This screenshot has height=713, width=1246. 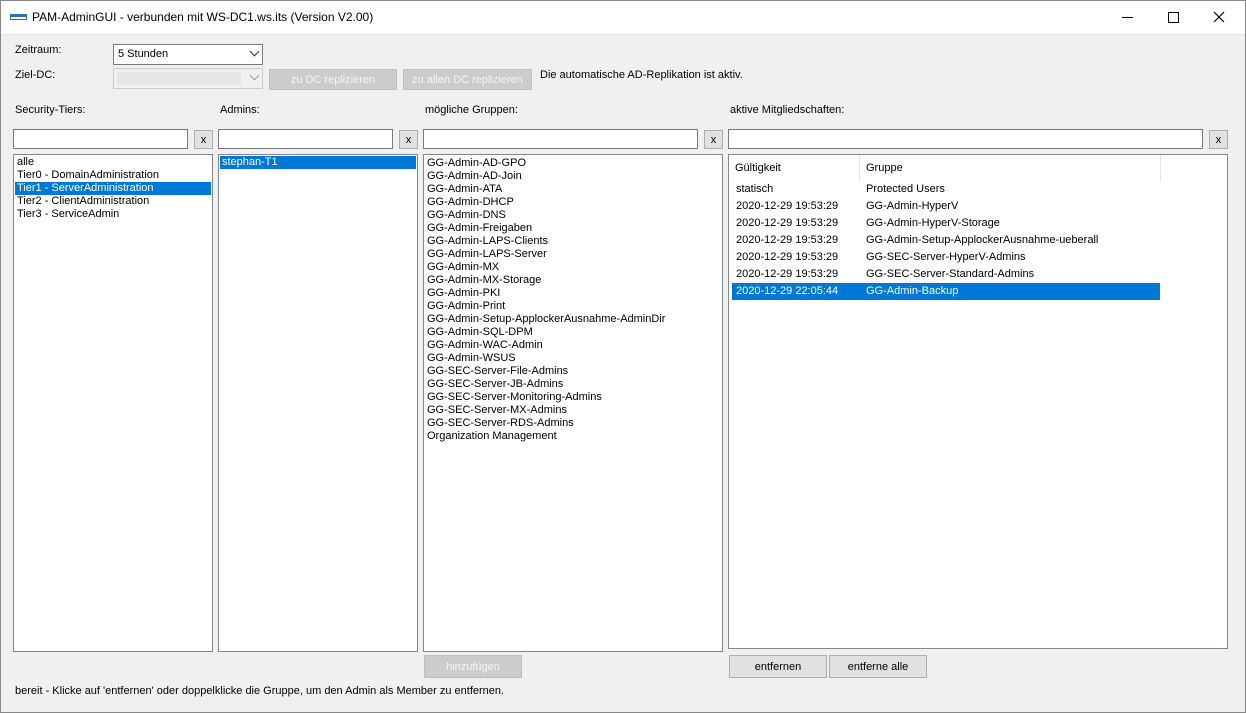 What do you see at coordinates (912, 291) in the screenshot?
I see `membership-group: GG-Admin-Backup` at bounding box center [912, 291].